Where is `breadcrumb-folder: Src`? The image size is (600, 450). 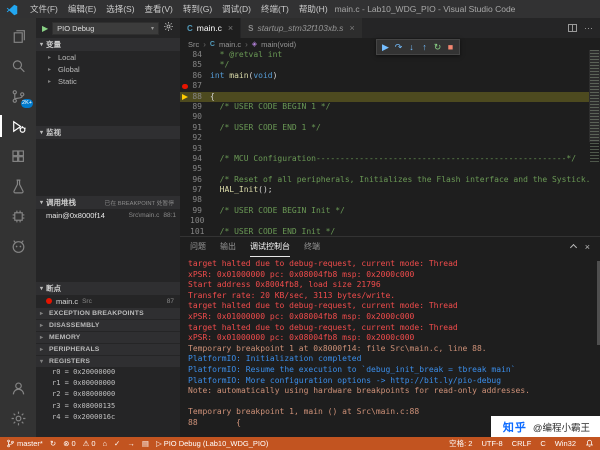
breadcrumb-folder: Src is located at coordinates (193, 44).